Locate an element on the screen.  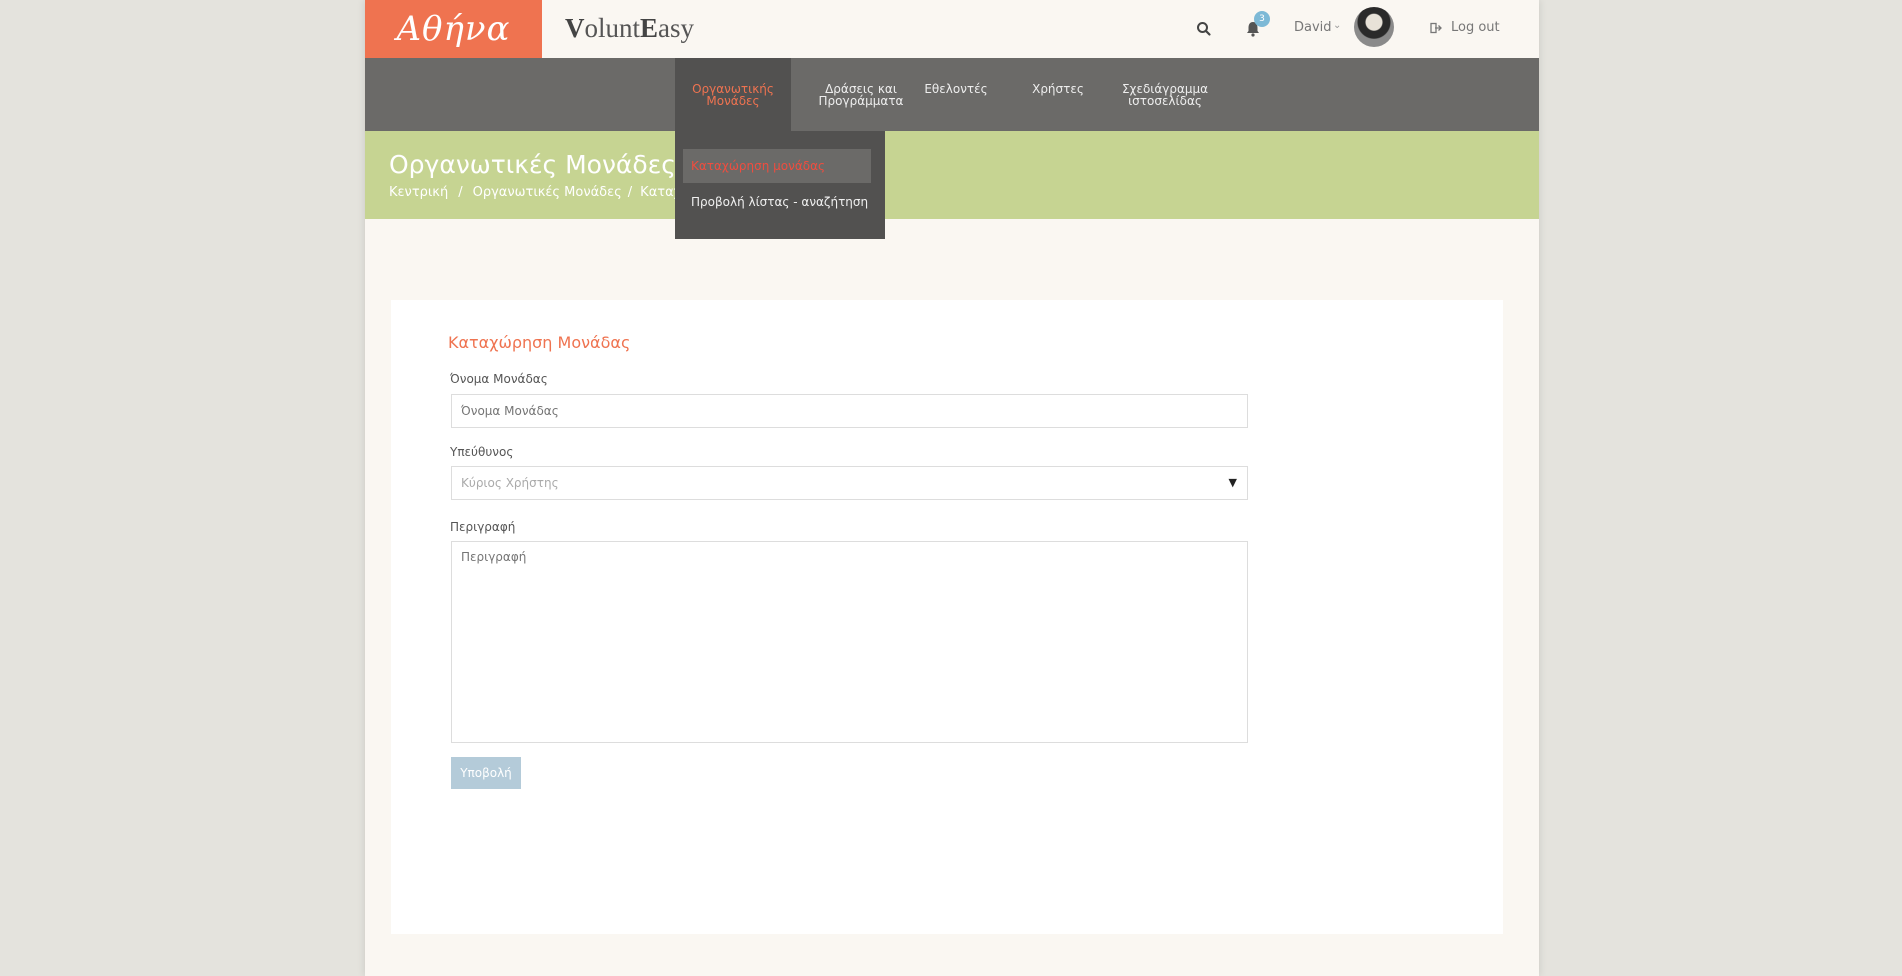
nav-actions-programs: Δράσεις και Προγράμματα is located at coordinates (861, 94).